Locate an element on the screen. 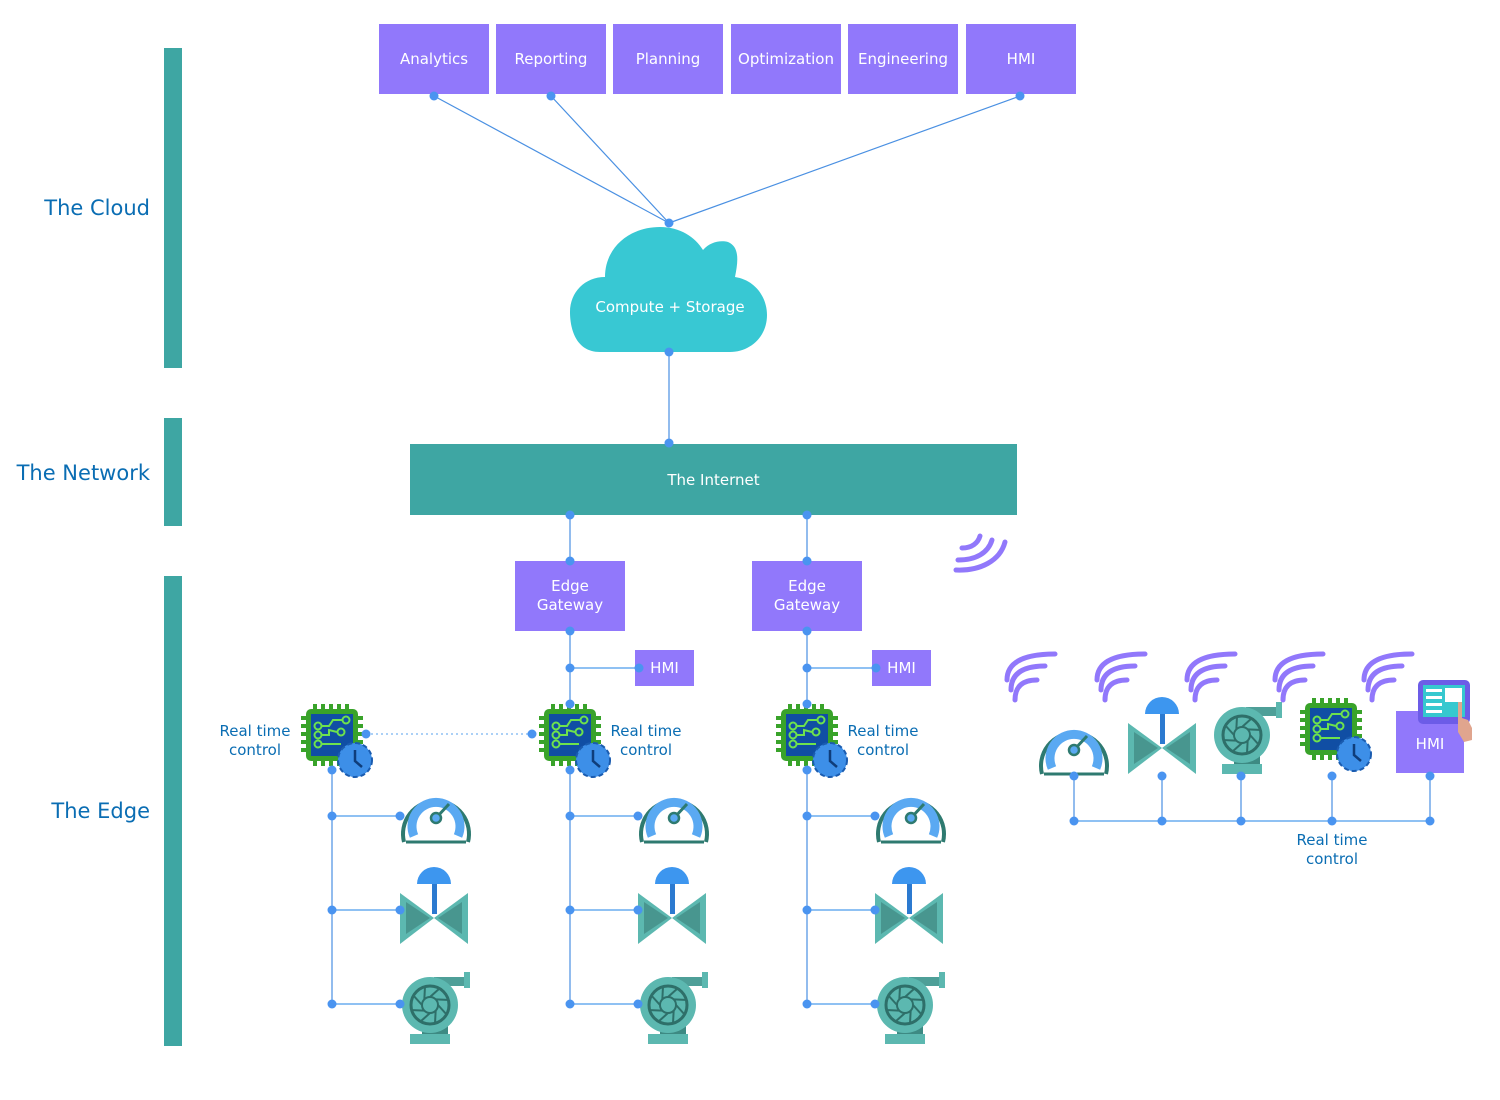  internet-bar: The Internet is located at coordinates (713, 479).